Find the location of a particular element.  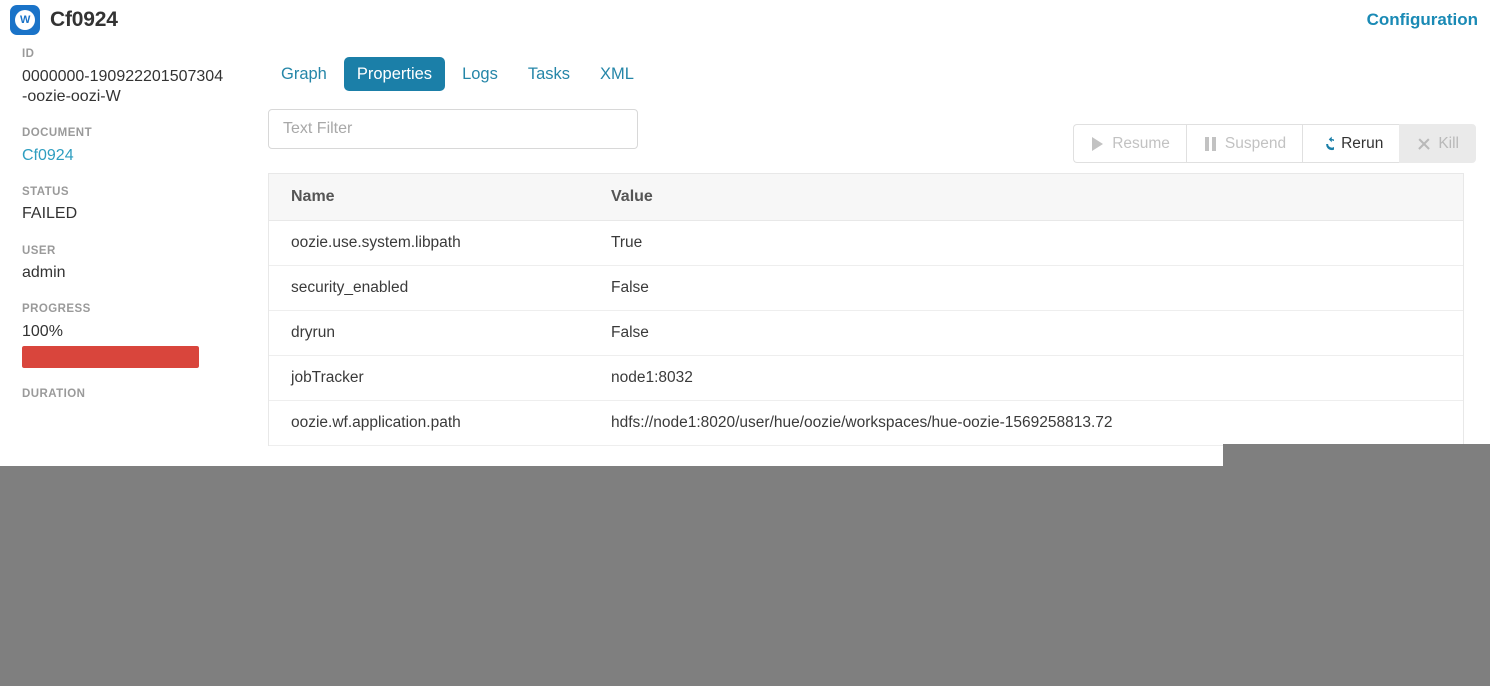

text-filter-input is located at coordinates (453, 129).